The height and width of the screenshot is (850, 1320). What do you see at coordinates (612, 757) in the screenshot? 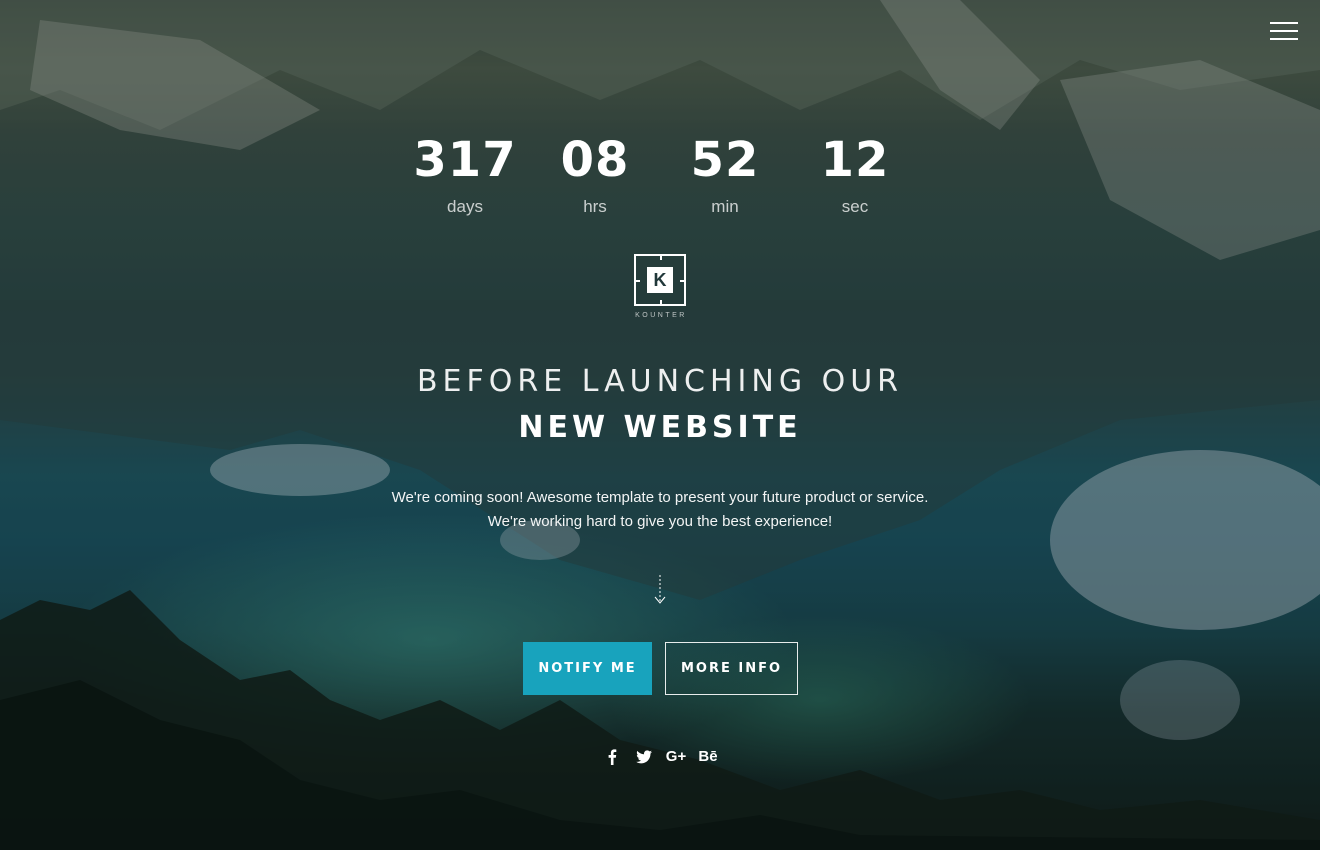
I see `facebook-icon` at bounding box center [612, 757].